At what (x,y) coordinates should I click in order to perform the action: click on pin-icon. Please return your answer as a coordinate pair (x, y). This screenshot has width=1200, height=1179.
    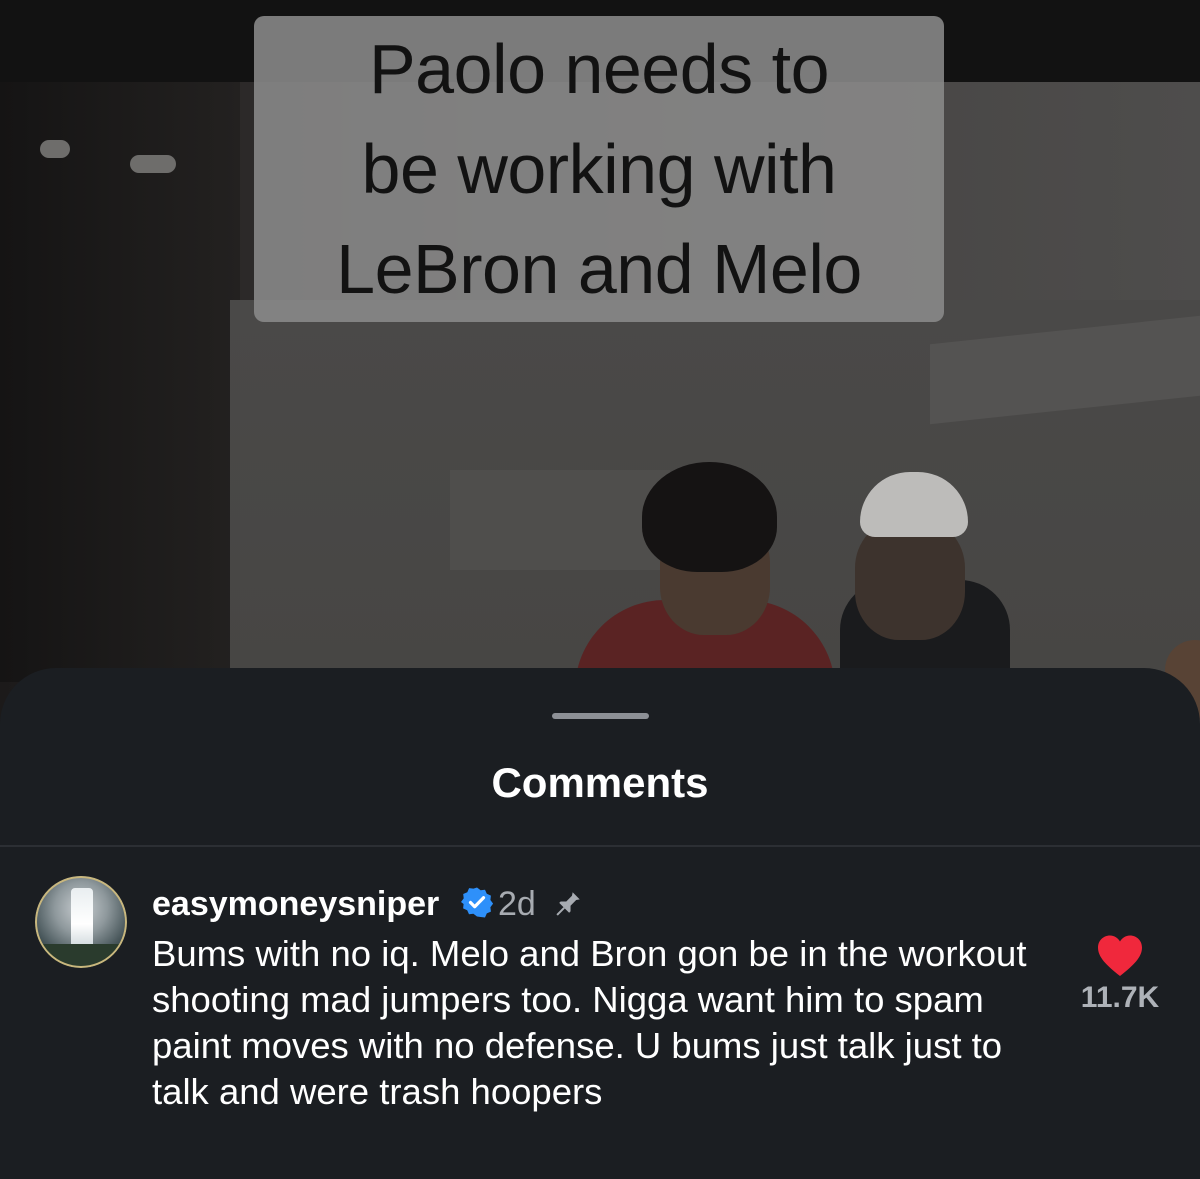
    Looking at the image, I should click on (568, 904).